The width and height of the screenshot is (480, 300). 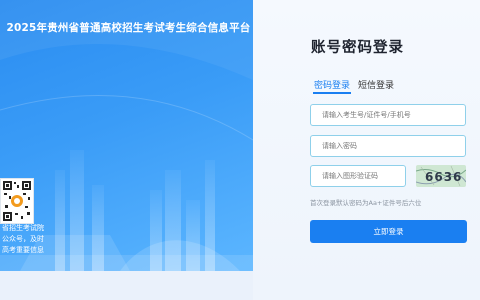 What do you see at coordinates (23, 239) in the screenshot?
I see `caption-line: 公众号，及时` at bounding box center [23, 239].